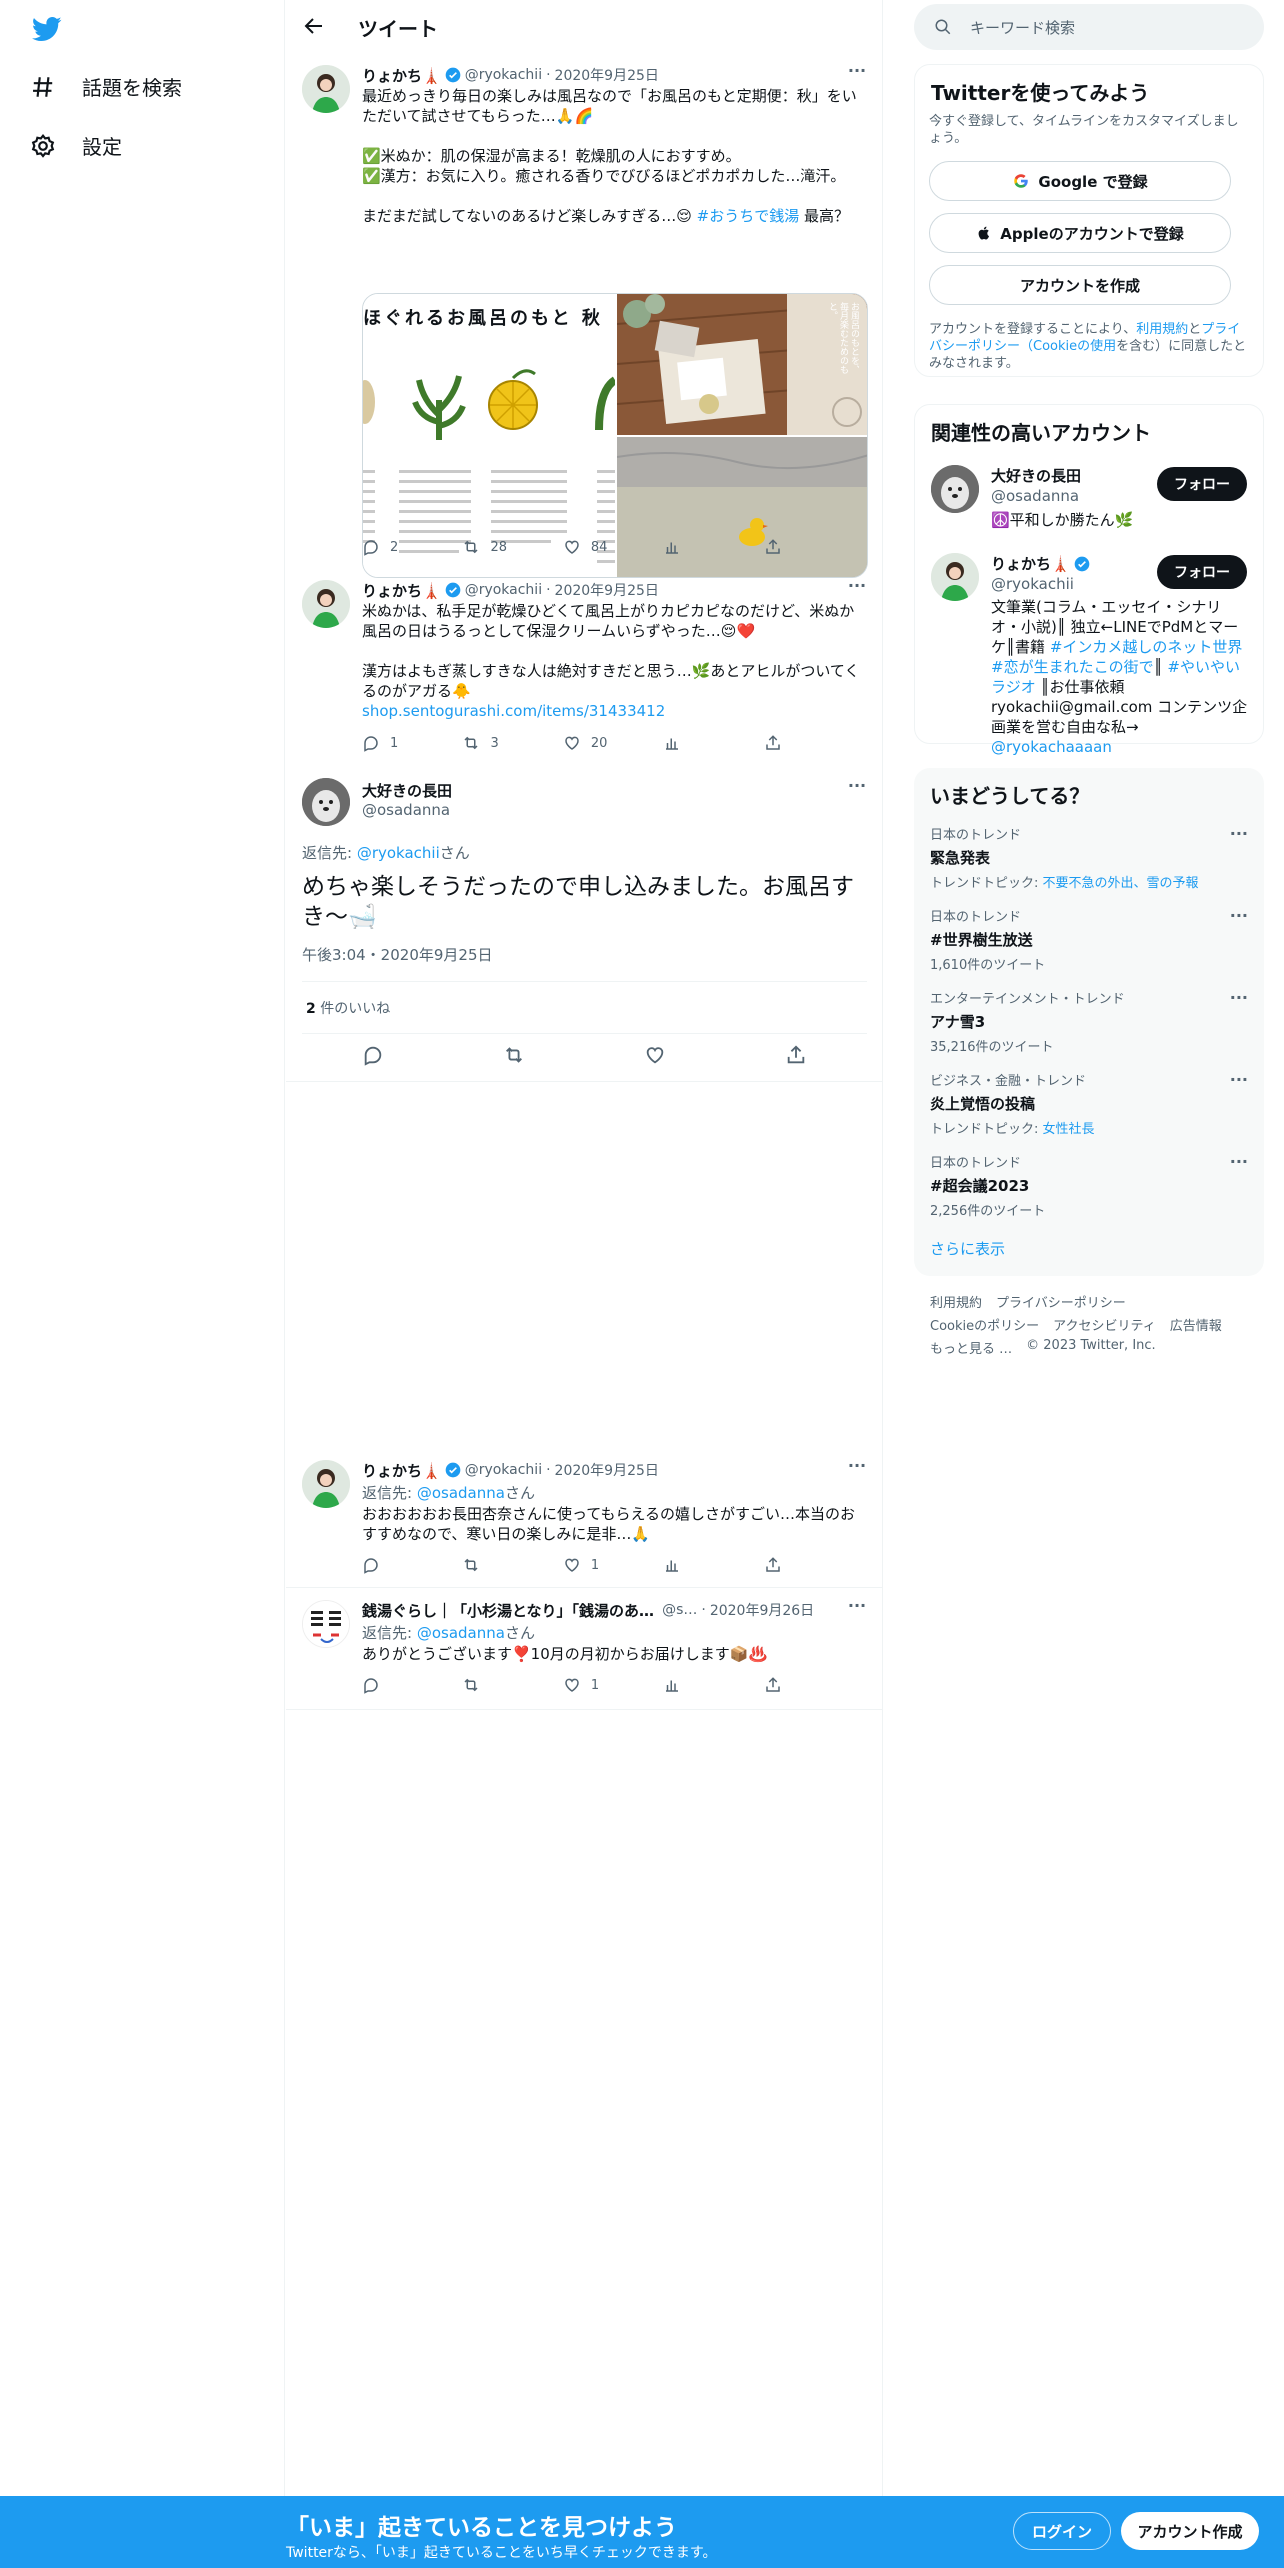 The height and width of the screenshot is (2568, 1284). What do you see at coordinates (984, 1324) in the screenshot?
I see `footer-link: Cookieのポリシー` at bounding box center [984, 1324].